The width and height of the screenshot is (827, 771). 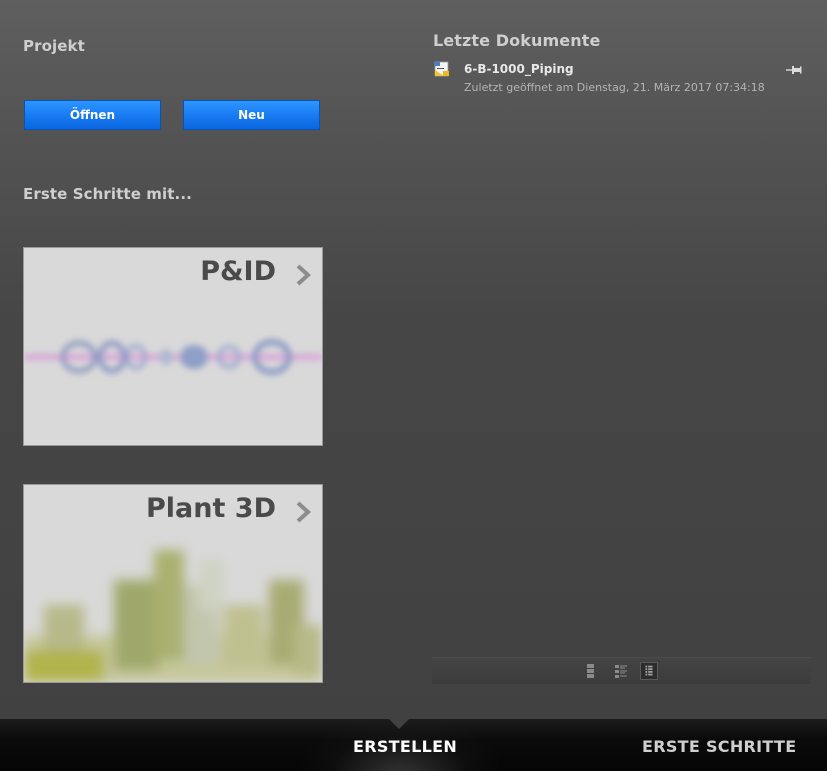 What do you see at coordinates (794, 70) in the screenshot?
I see `pin-icon` at bounding box center [794, 70].